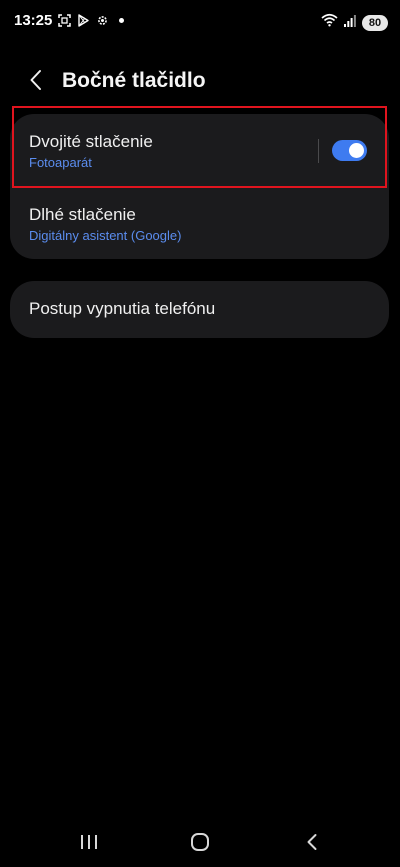 This screenshot has width=400, height=867. Describe the element at coordinates (60, 162) in the screenshot. I see `double-press-subtitle: Fotoaparát` at that location.